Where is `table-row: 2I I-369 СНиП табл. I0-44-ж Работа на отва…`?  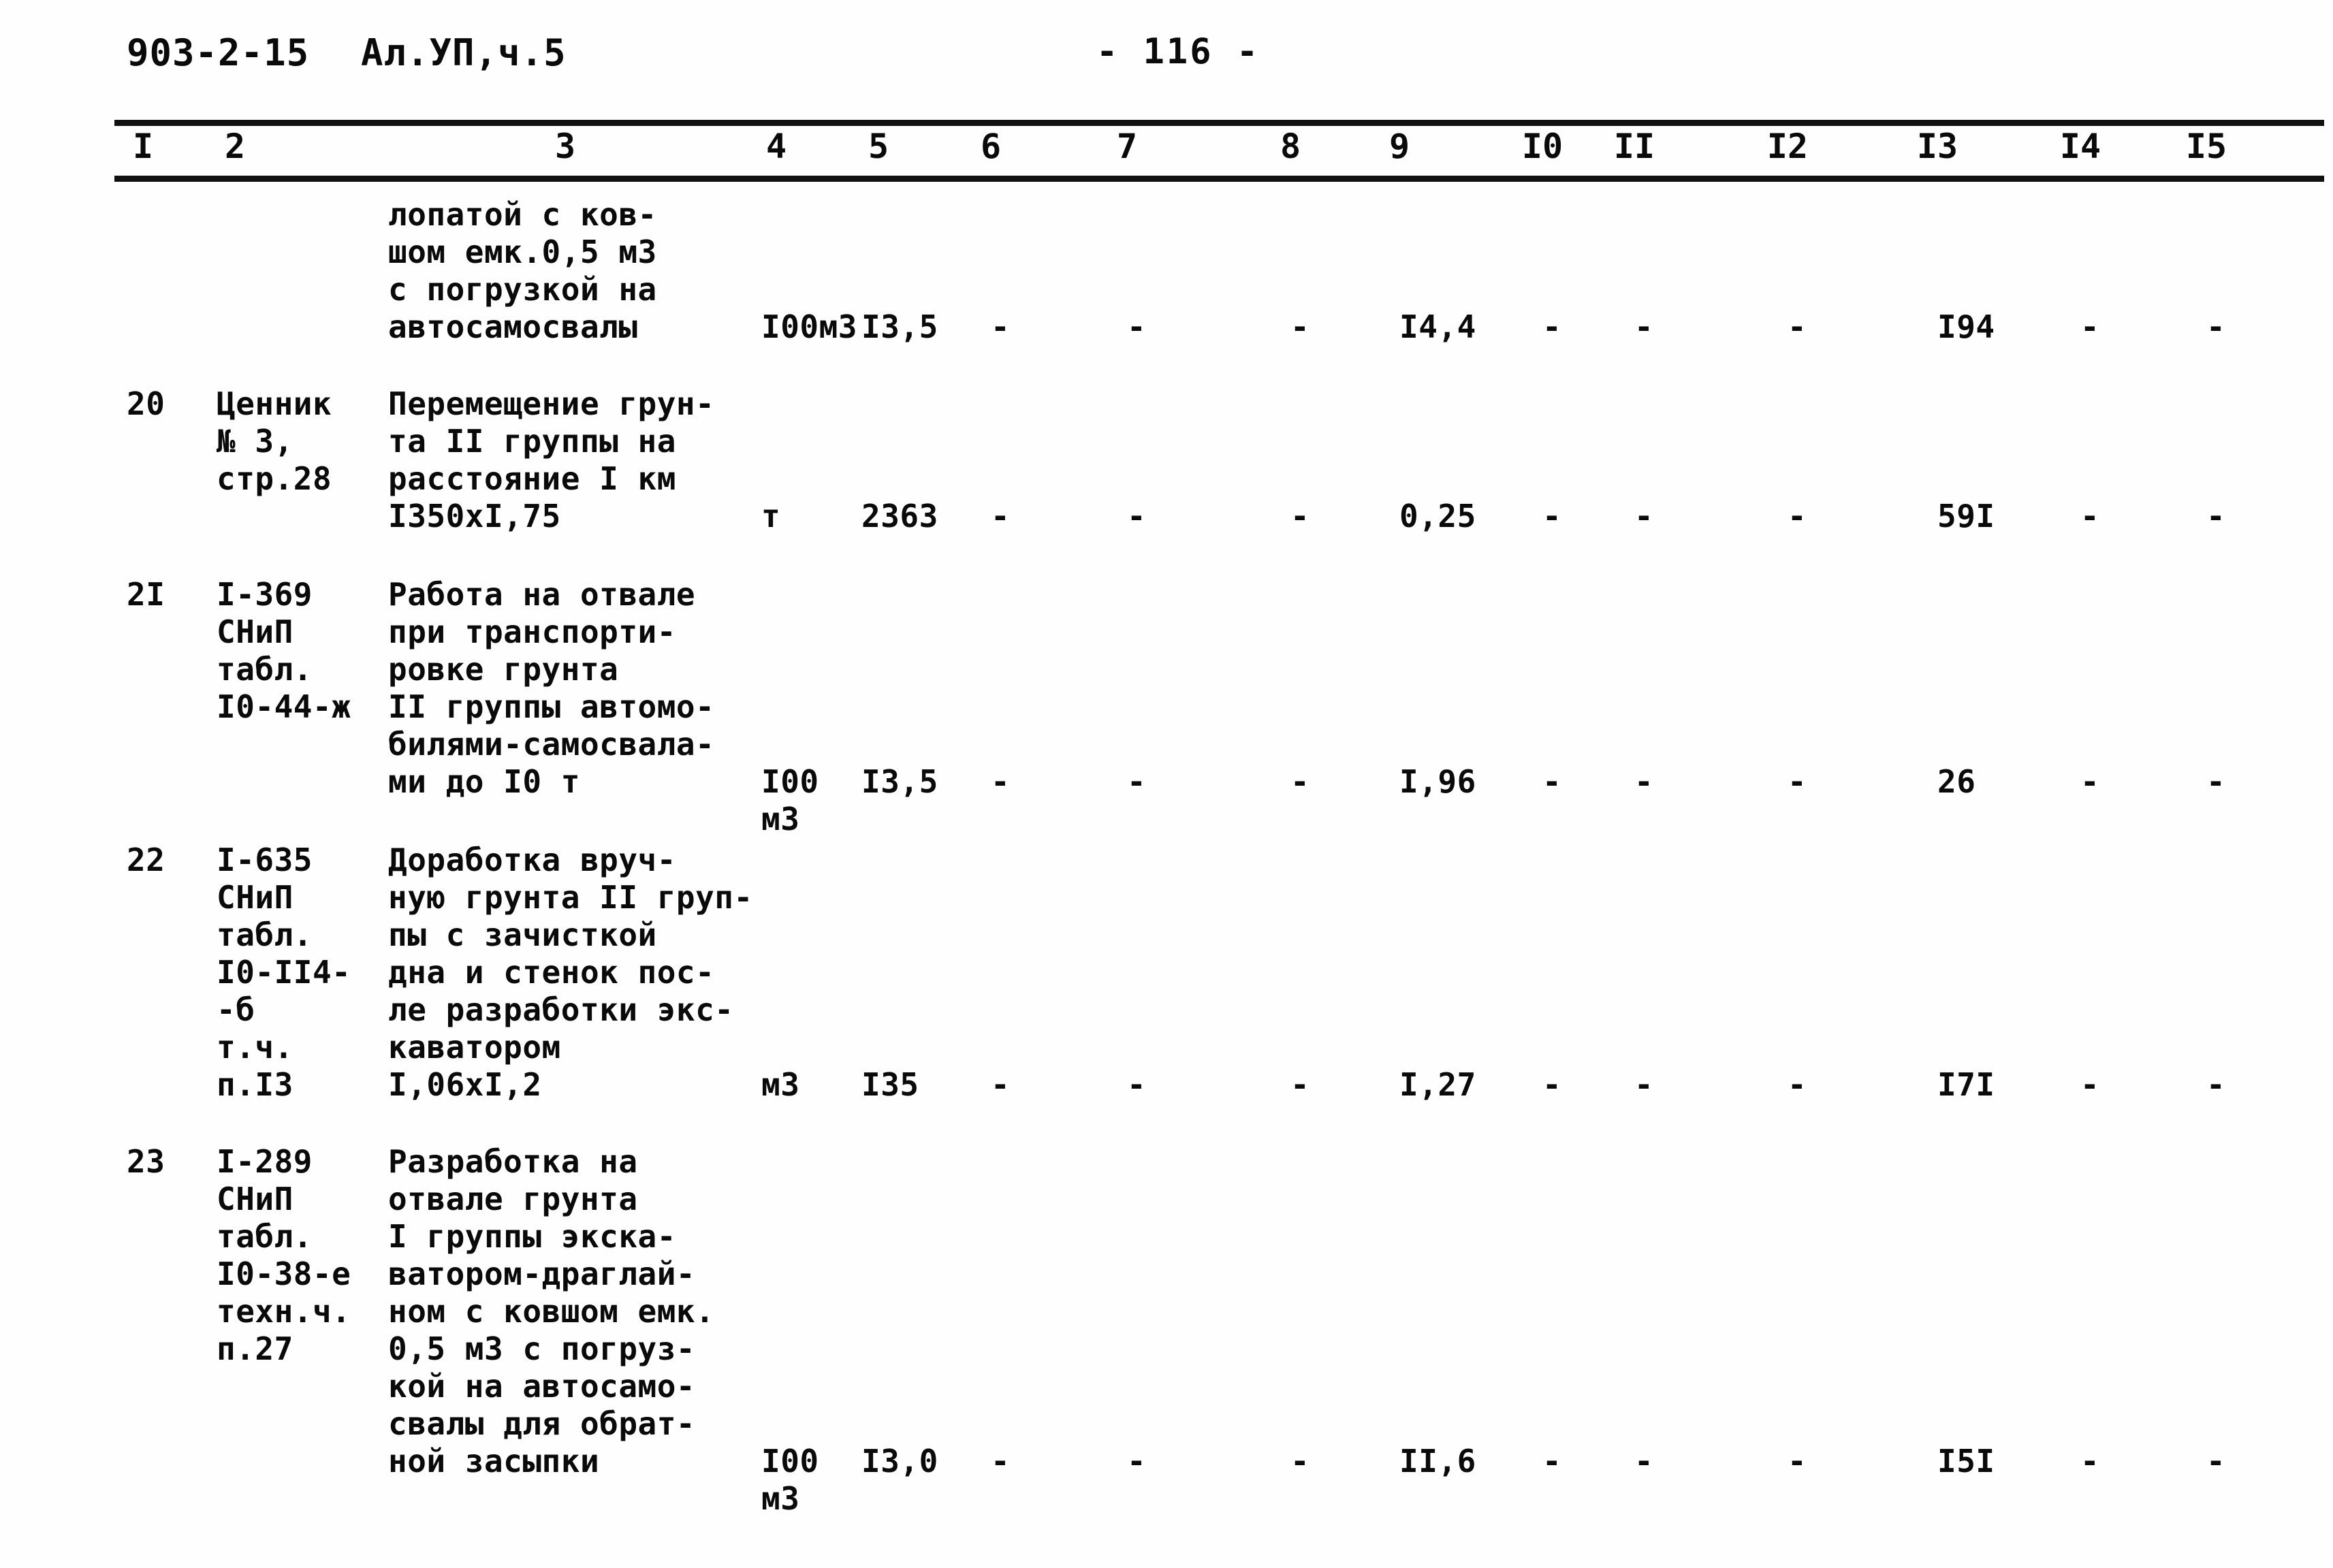 table-row: 2I I-369 СНиП табл. I0-44-ж Работа на отва… is located at coordinates (1176, 706).